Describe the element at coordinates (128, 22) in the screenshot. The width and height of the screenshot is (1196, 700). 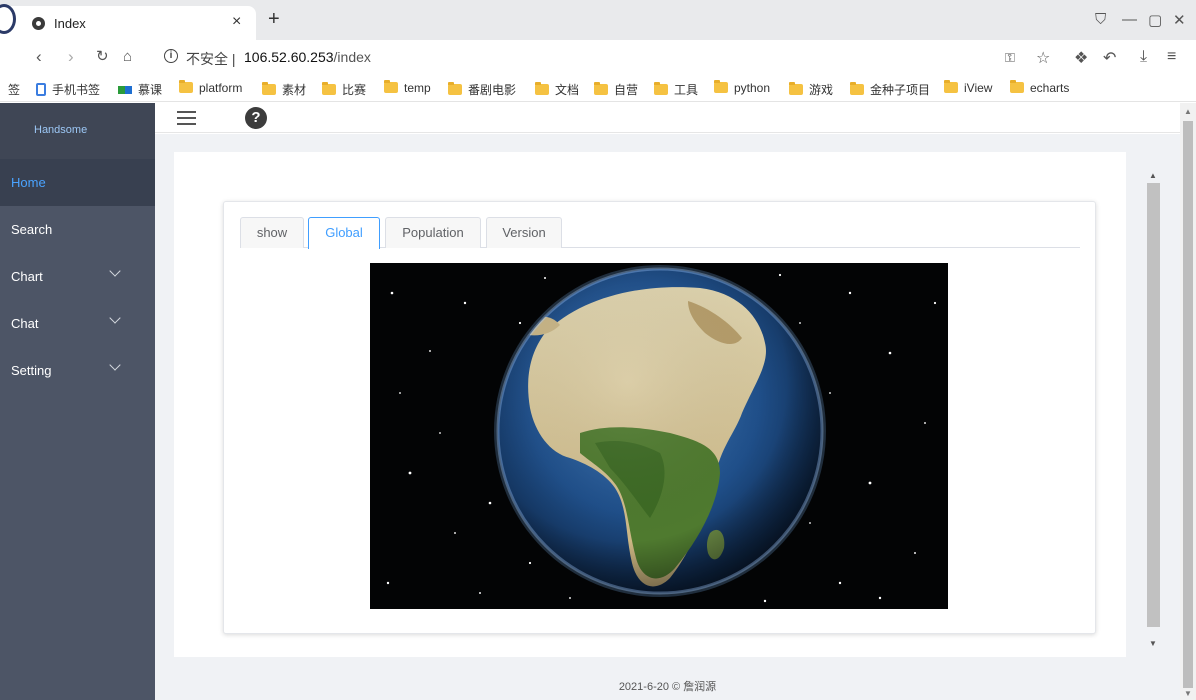
I see `browser-tab: Index ×` at that location.